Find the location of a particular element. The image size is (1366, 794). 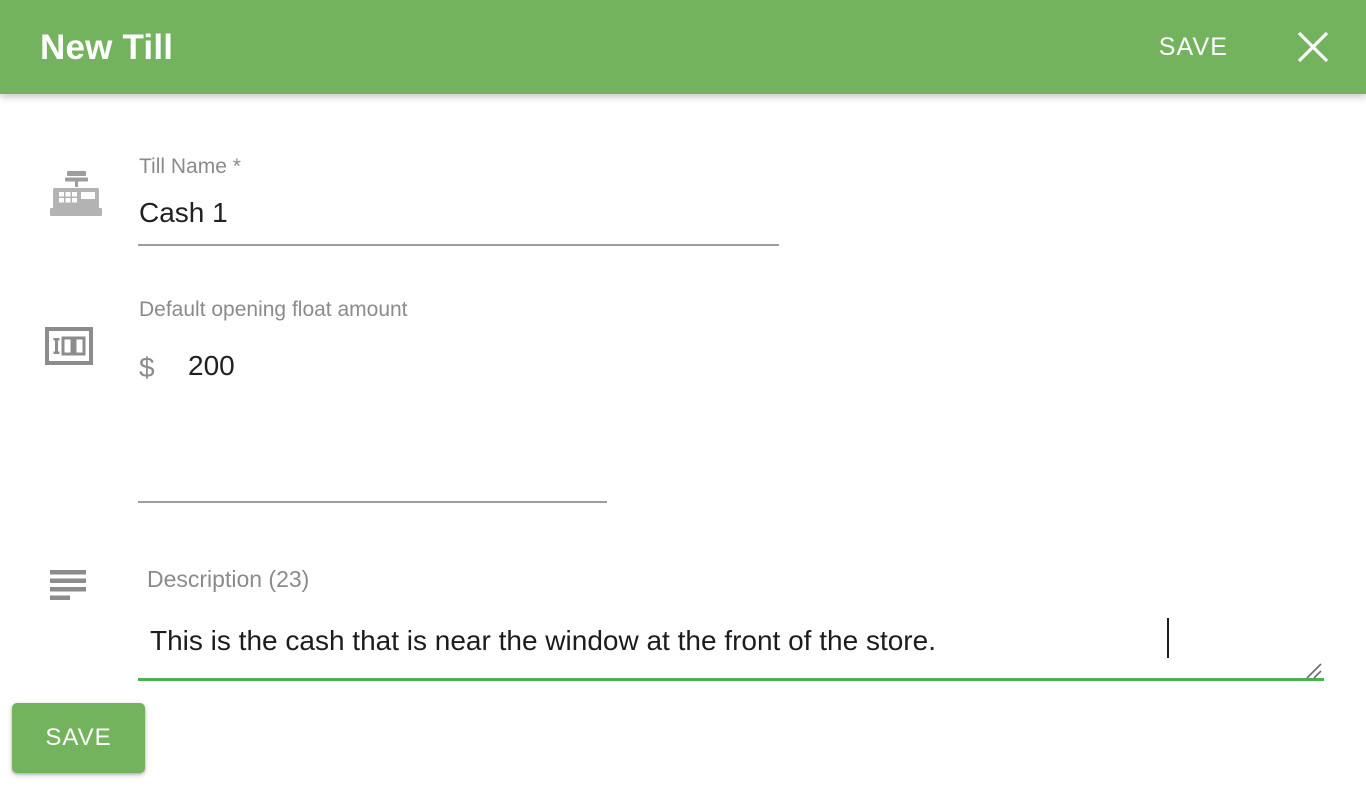

banknote-icon is located at coordinates (69, 346).